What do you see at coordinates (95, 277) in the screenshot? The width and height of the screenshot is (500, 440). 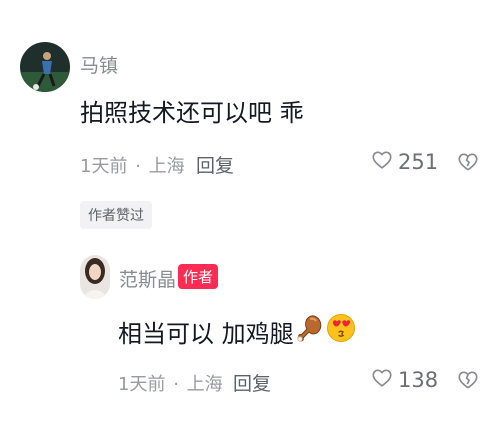 I see `reply-avatar` at bounding box center [95, 277].